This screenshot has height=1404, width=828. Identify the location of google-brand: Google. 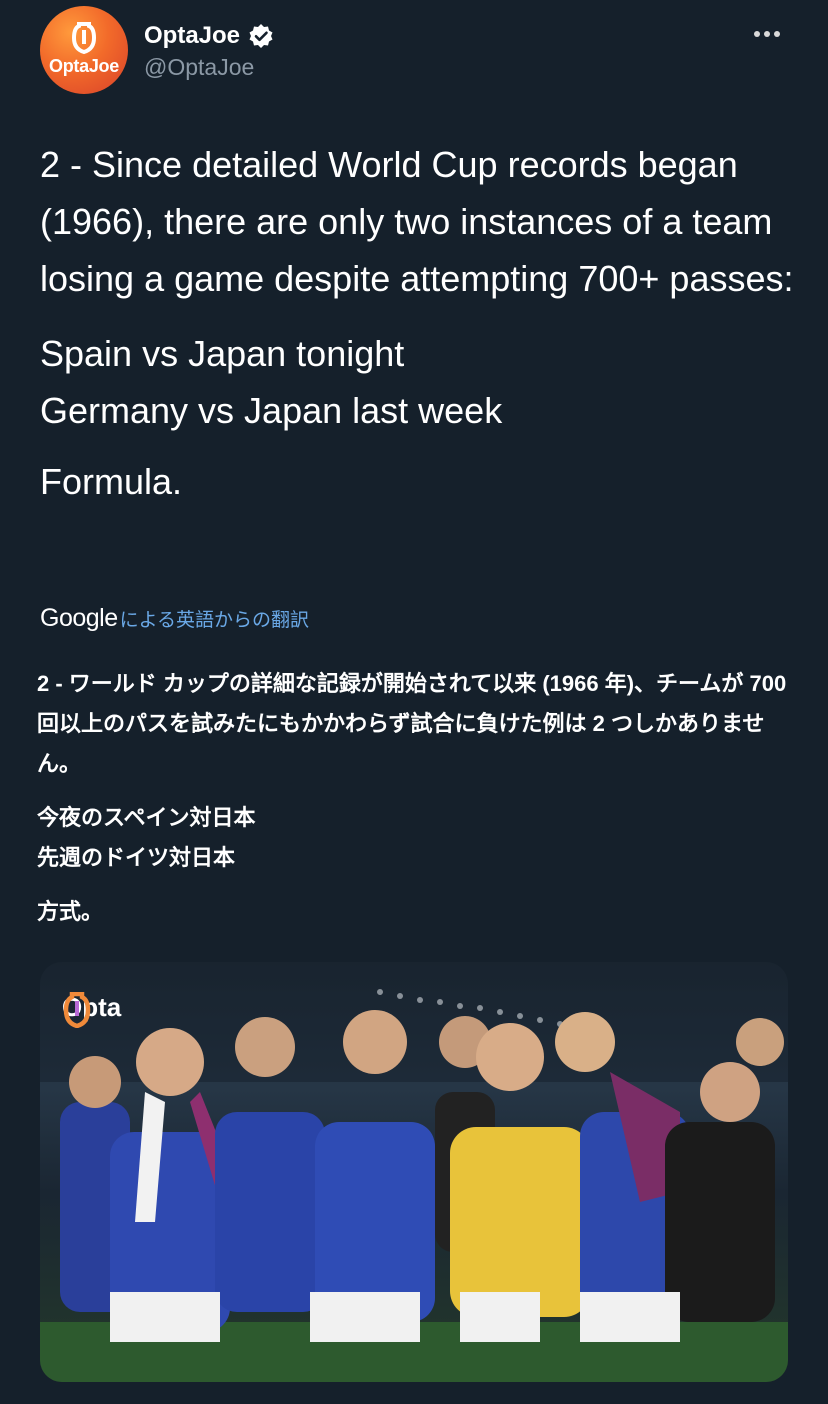
(79, 618).